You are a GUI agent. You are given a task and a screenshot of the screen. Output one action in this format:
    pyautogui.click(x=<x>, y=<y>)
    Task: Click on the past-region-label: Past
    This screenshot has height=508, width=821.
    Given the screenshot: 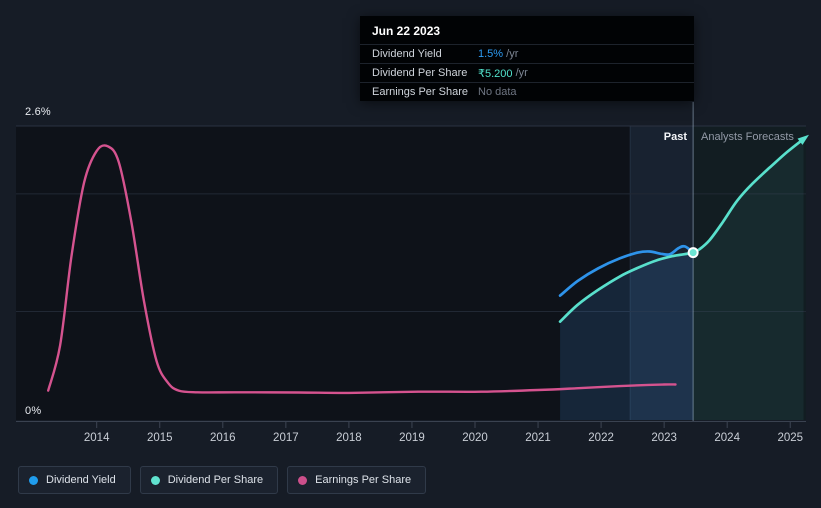 What is the action you would take?
    pyautogui.click(x=675, y=137)
    